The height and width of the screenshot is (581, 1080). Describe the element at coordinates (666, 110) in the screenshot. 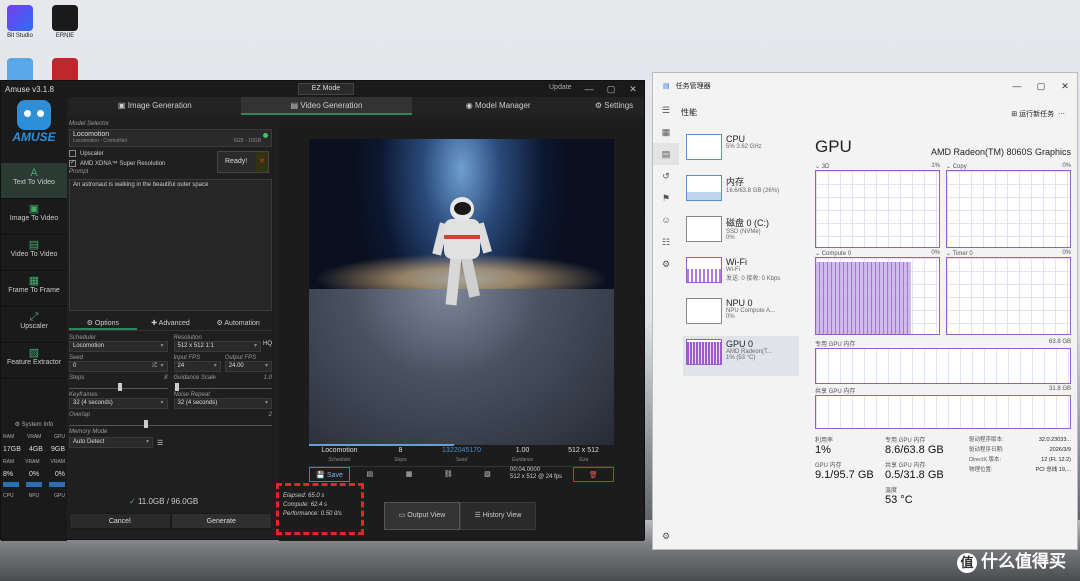

I see `menu-icon: ☰` at that location.